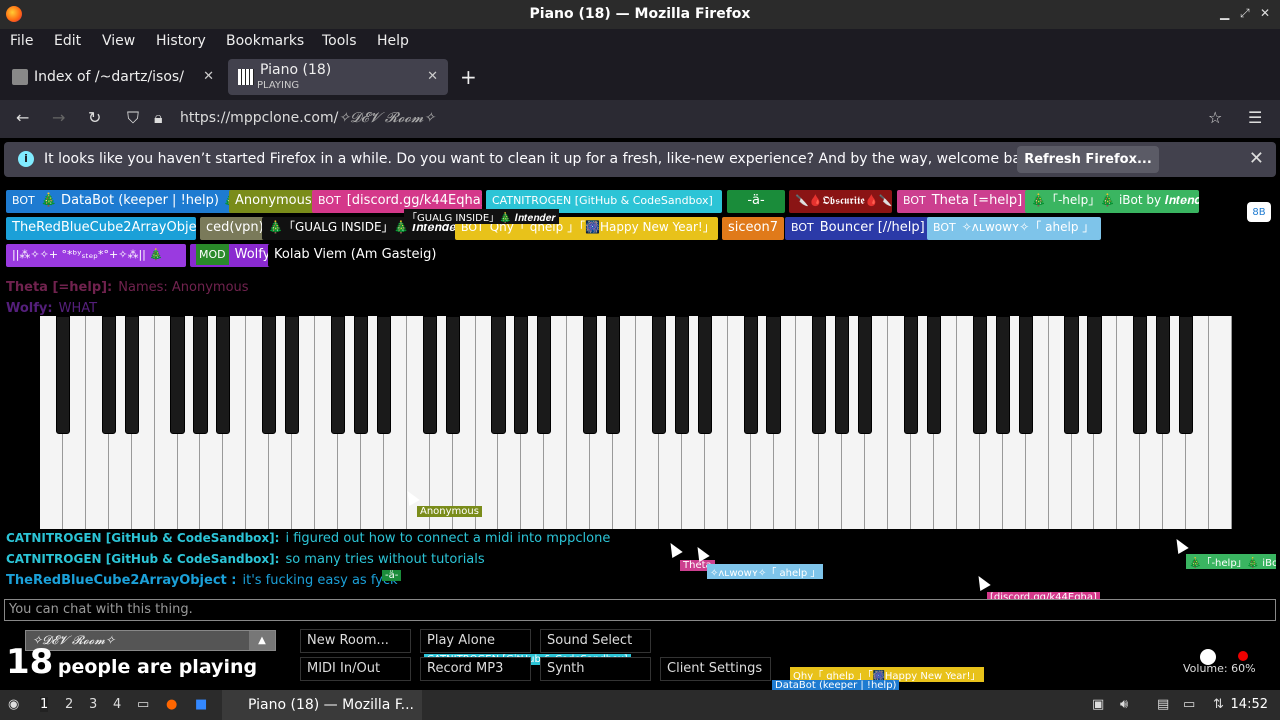 The width and height of the screenshot is (1280, 720). Describe the element at coordinates (1163, 704) in the screenshot. I see `clipboard-icon: ▤` at that location.